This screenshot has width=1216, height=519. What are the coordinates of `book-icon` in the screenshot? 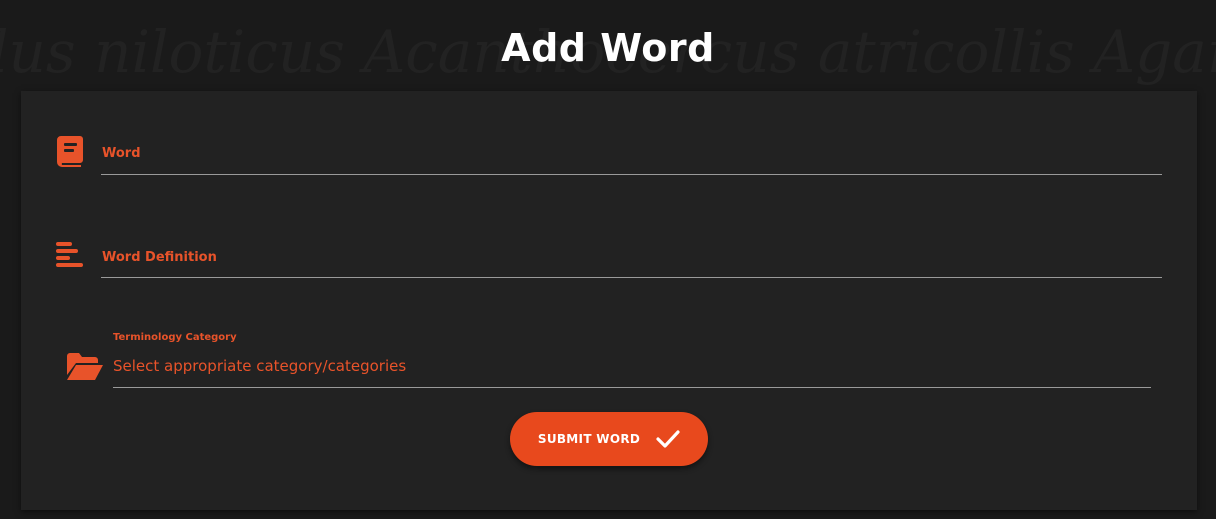 It's located at (70, 151).